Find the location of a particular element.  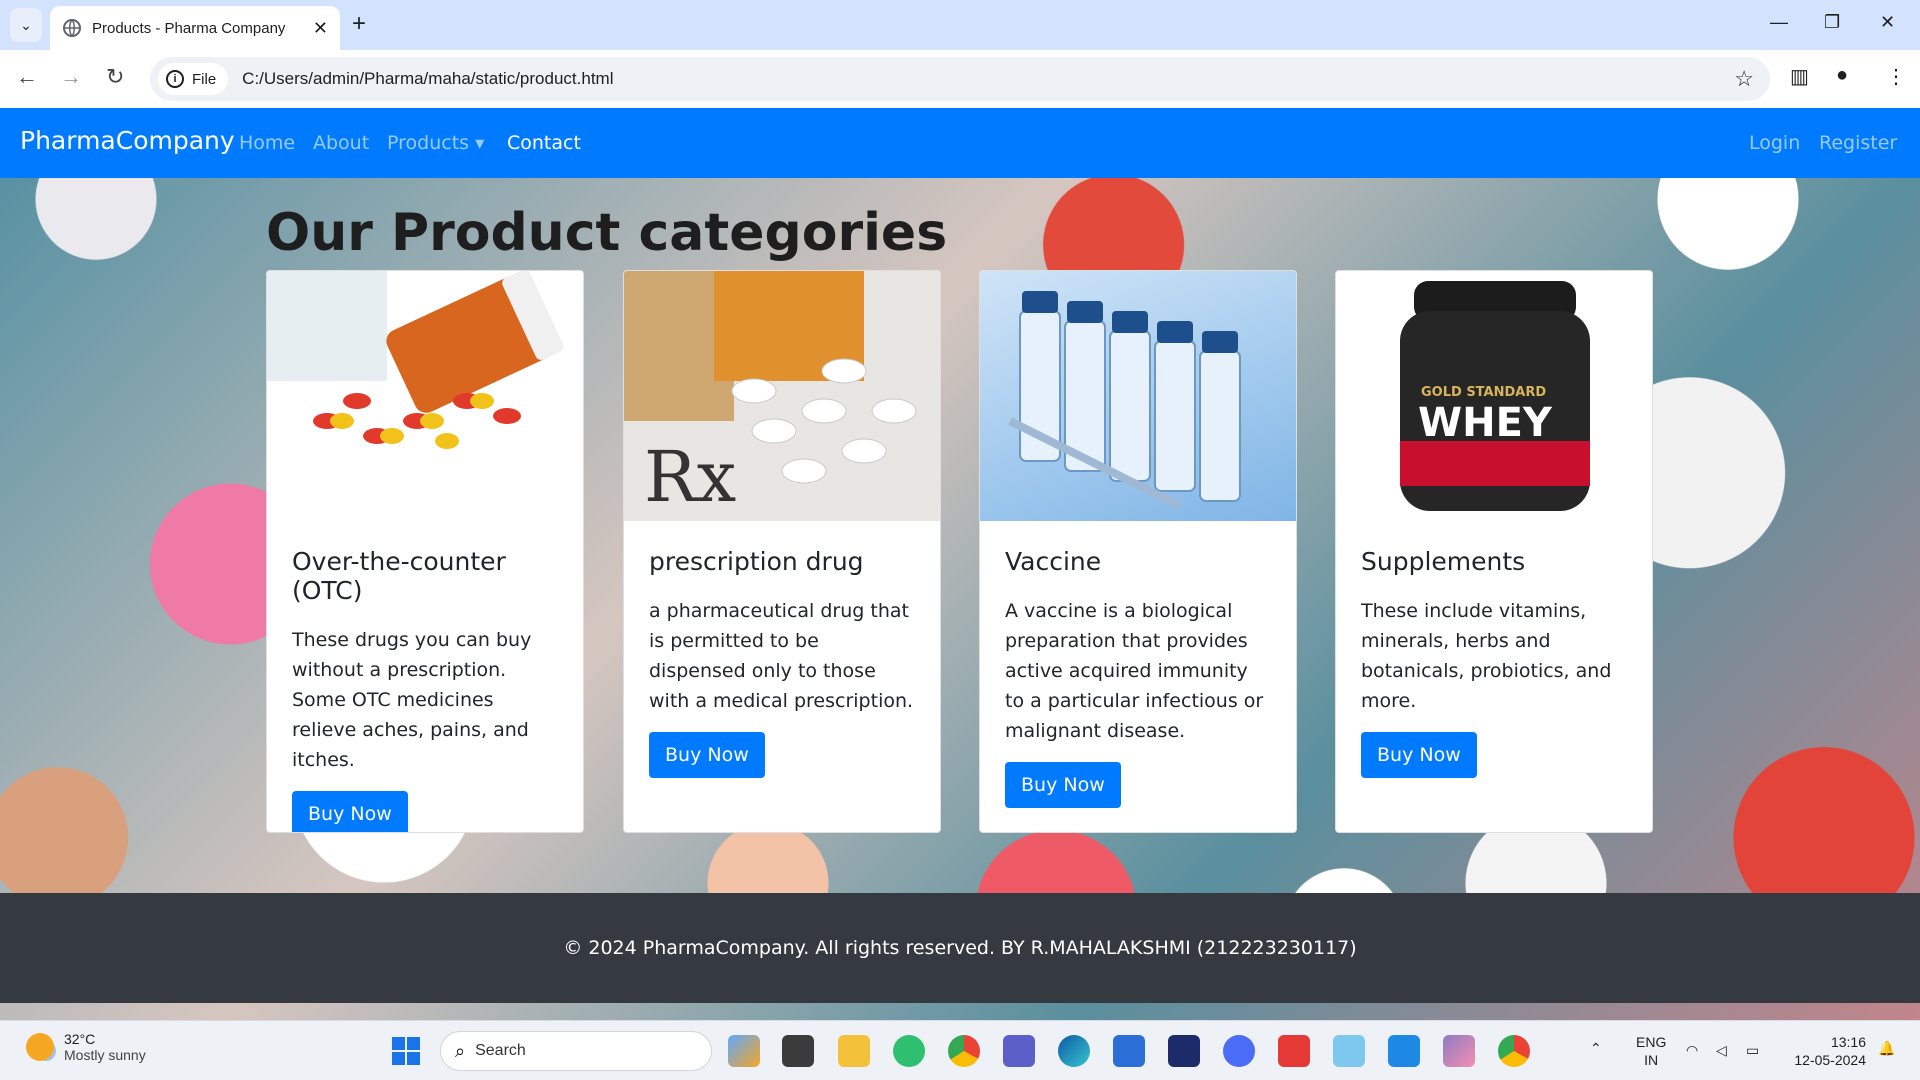

weather-condition: Mostly sunny is located at coordinates (105, 1055).